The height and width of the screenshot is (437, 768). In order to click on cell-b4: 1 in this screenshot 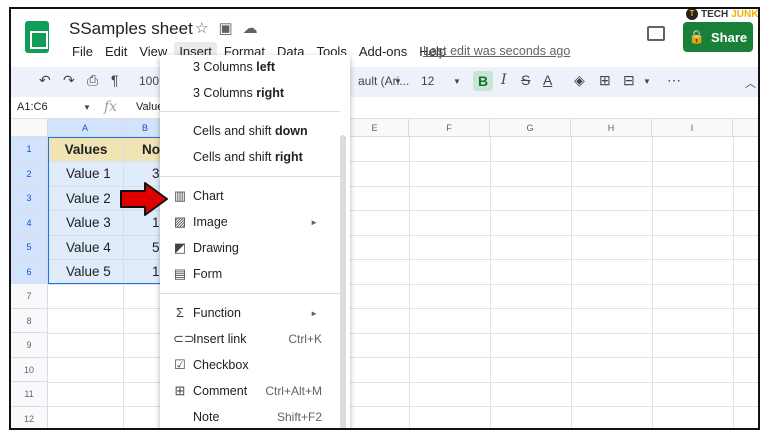, I will do `click(156, 222)`.